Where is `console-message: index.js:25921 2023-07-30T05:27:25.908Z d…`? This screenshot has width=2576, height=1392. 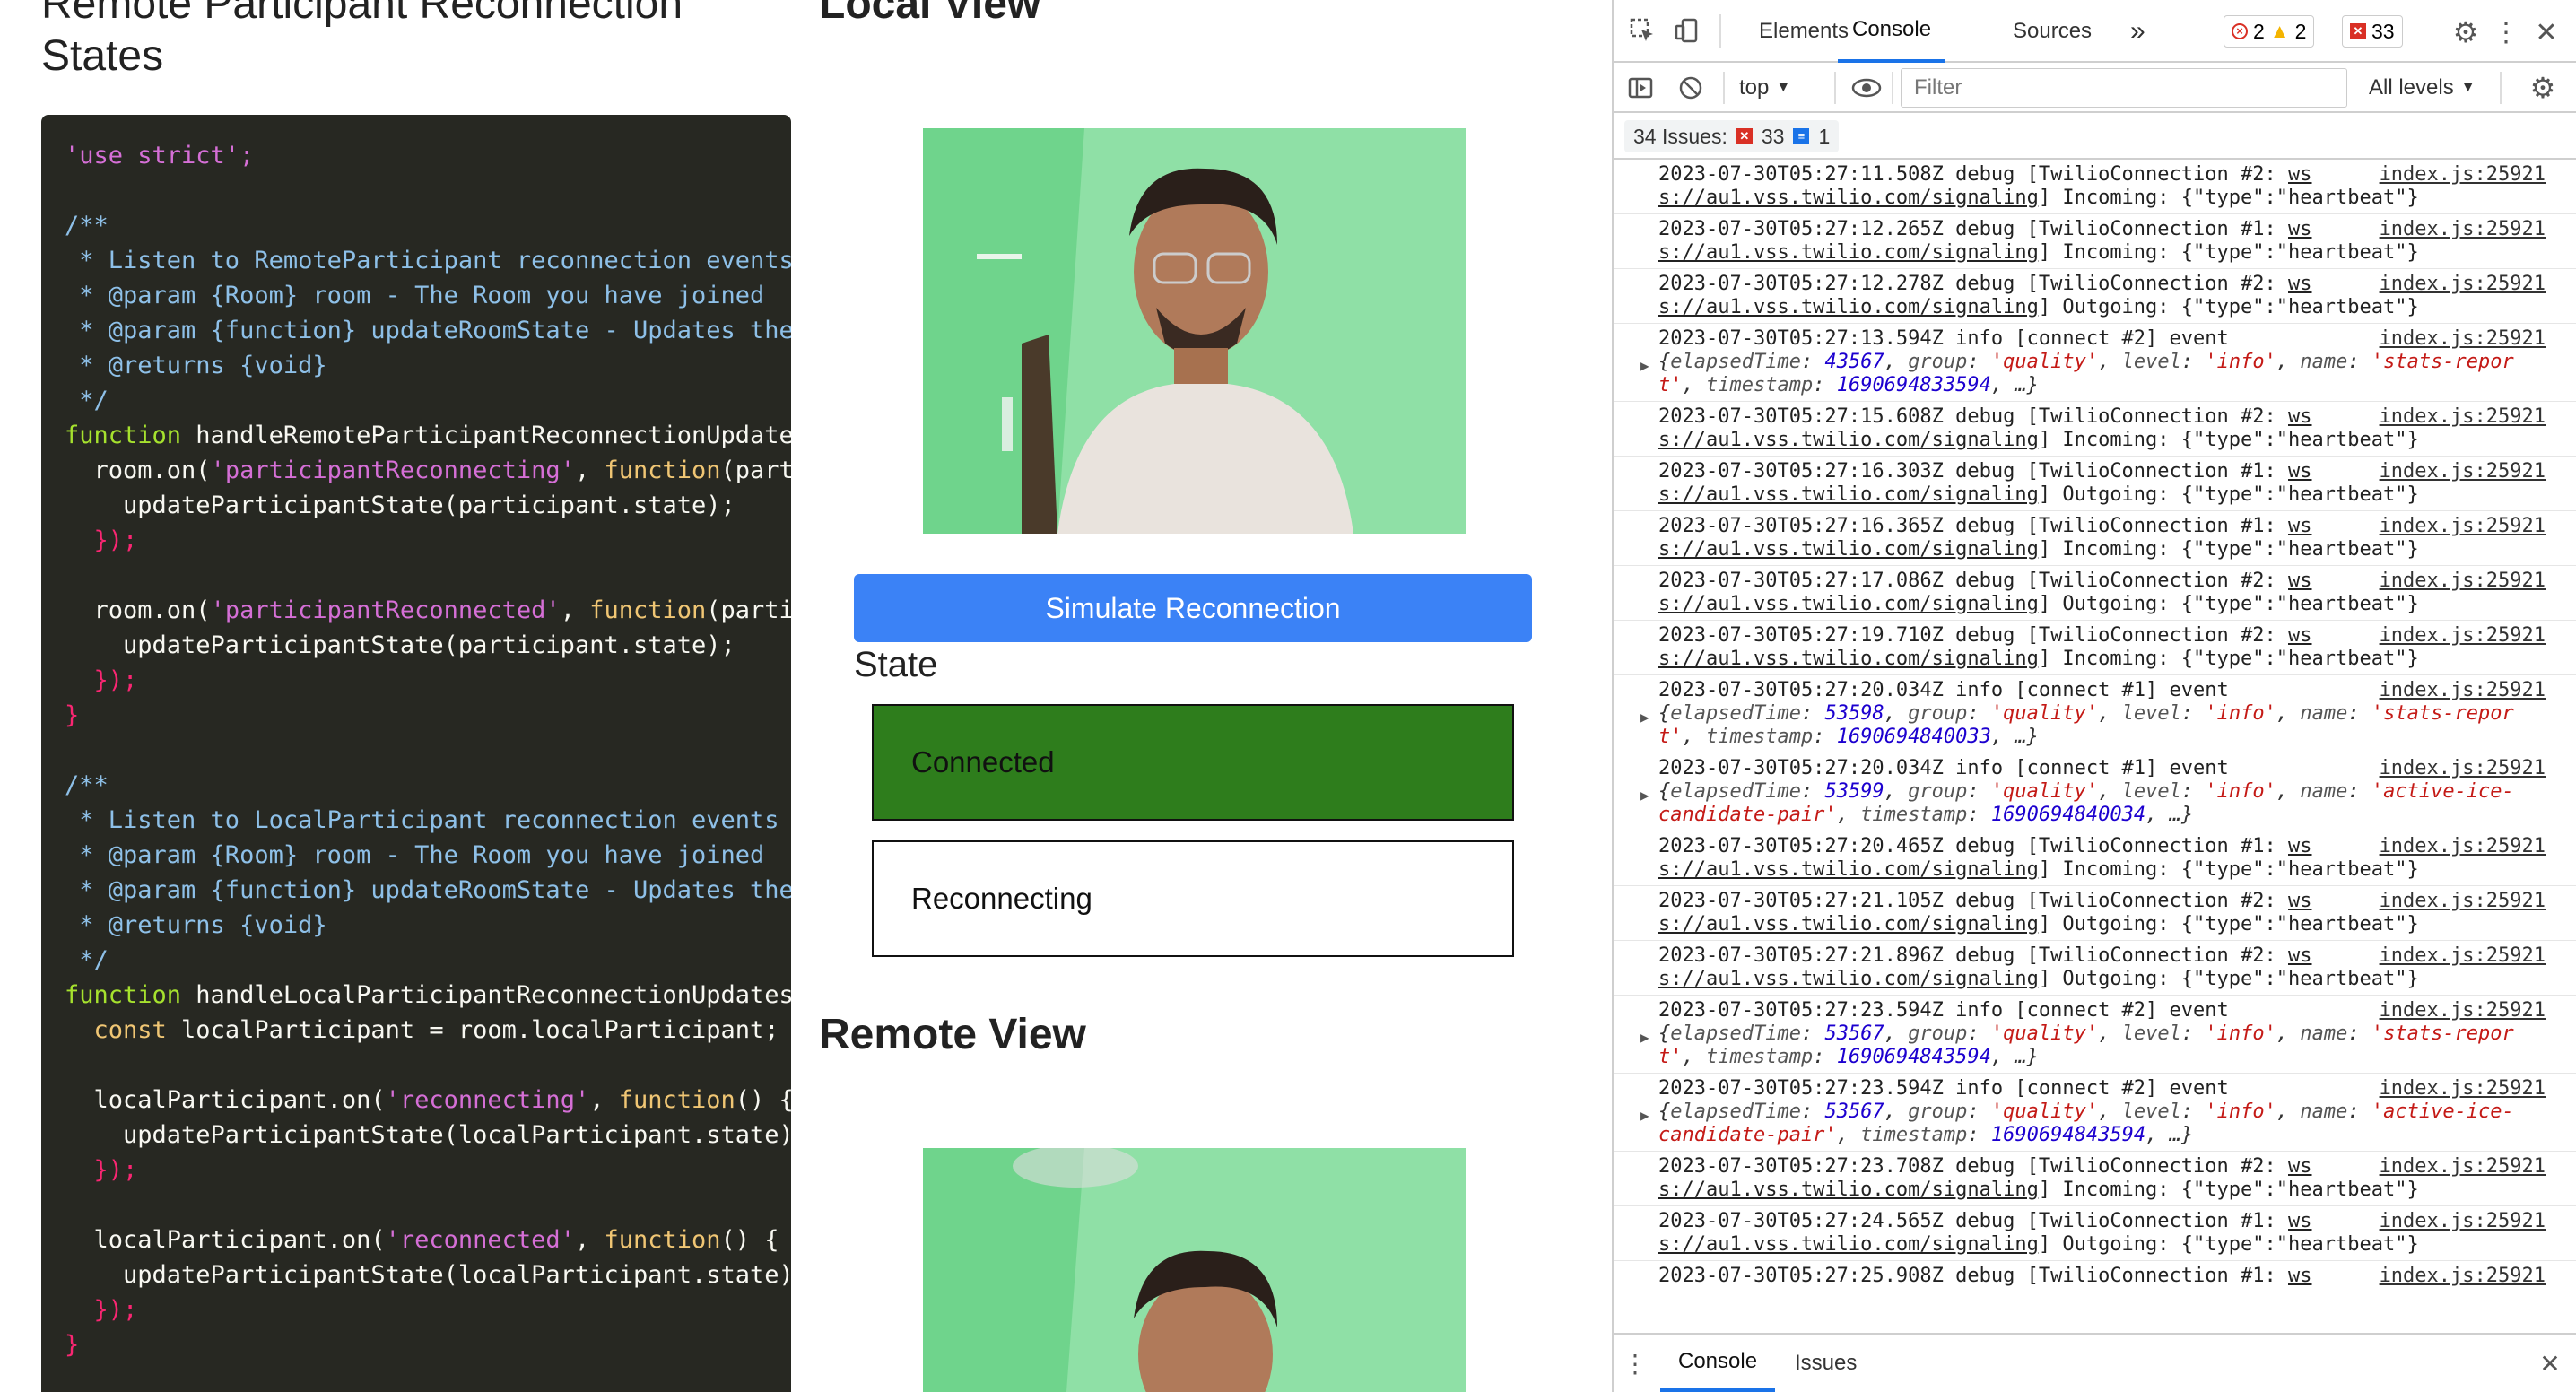
console-message: index.js:25921 2023-07-30T05:27:25.908Z d… is located at coordinates (2095, 1277).